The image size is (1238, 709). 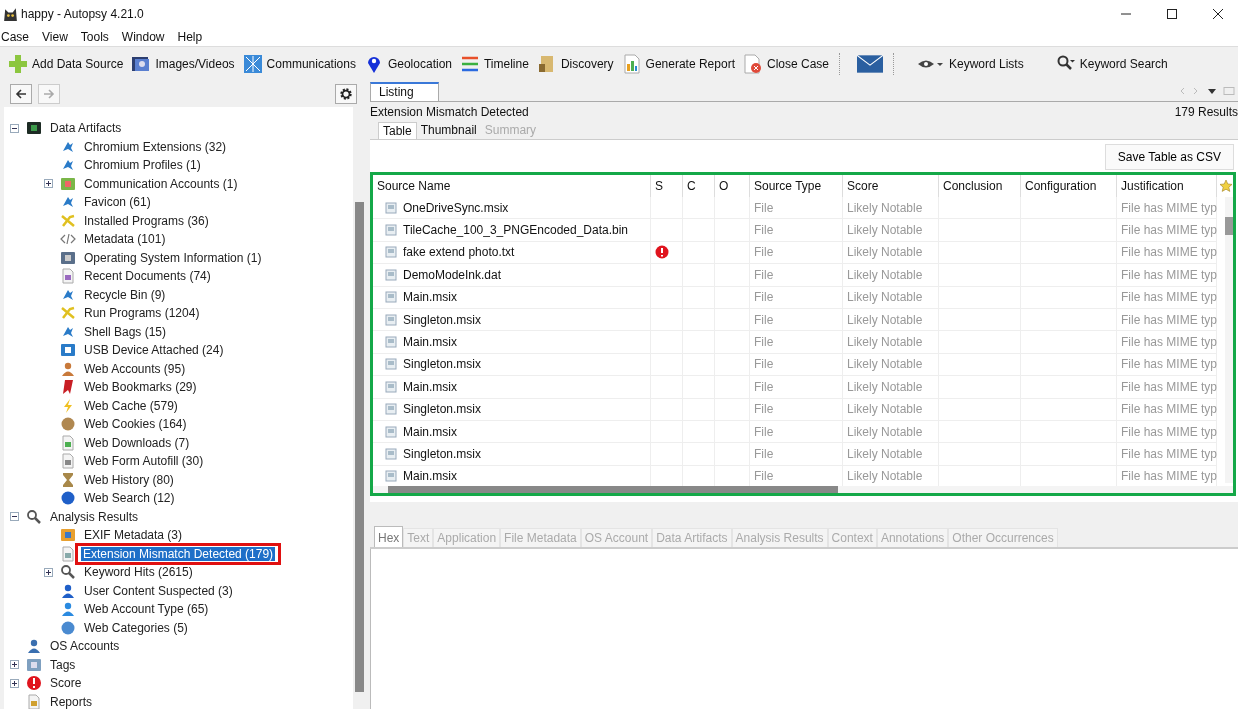 I want to click on column-header: O, so click(x=732, y=186).